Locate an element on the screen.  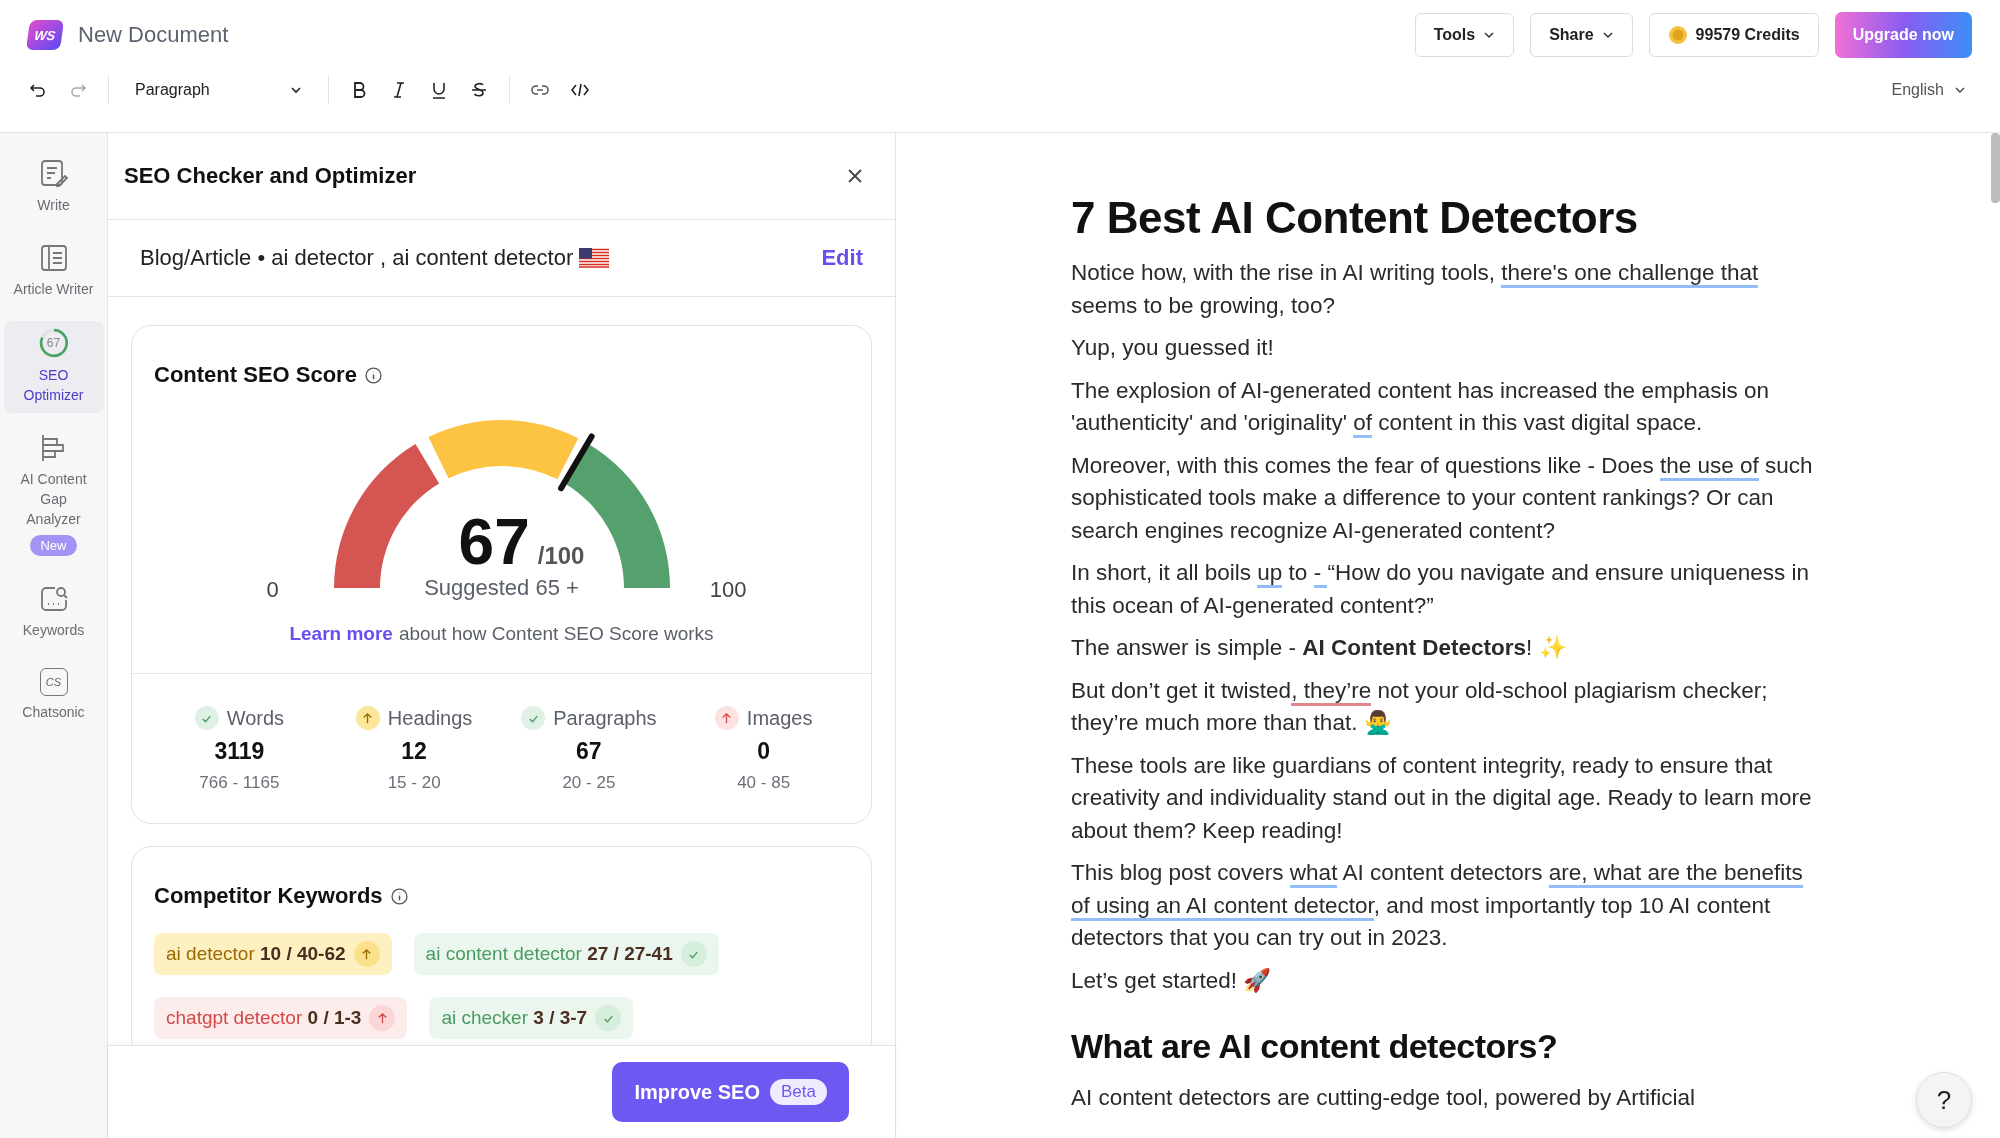
paragraph: In short, it all boils up to - “How do you navigate and ensure uniqueness in this ocean of AI-generated content?” is located at coordinates (1440, 589).